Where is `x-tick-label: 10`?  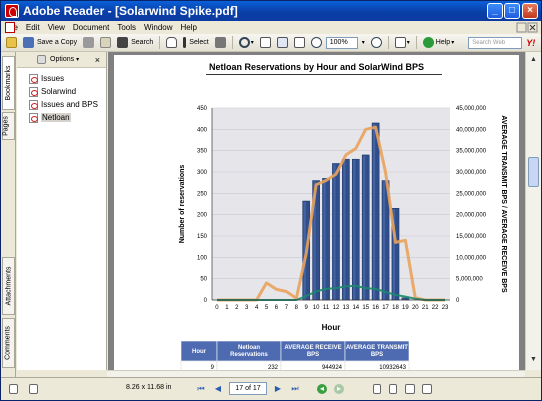
x-tick-label: 10 is located at coordinates (316, 308).